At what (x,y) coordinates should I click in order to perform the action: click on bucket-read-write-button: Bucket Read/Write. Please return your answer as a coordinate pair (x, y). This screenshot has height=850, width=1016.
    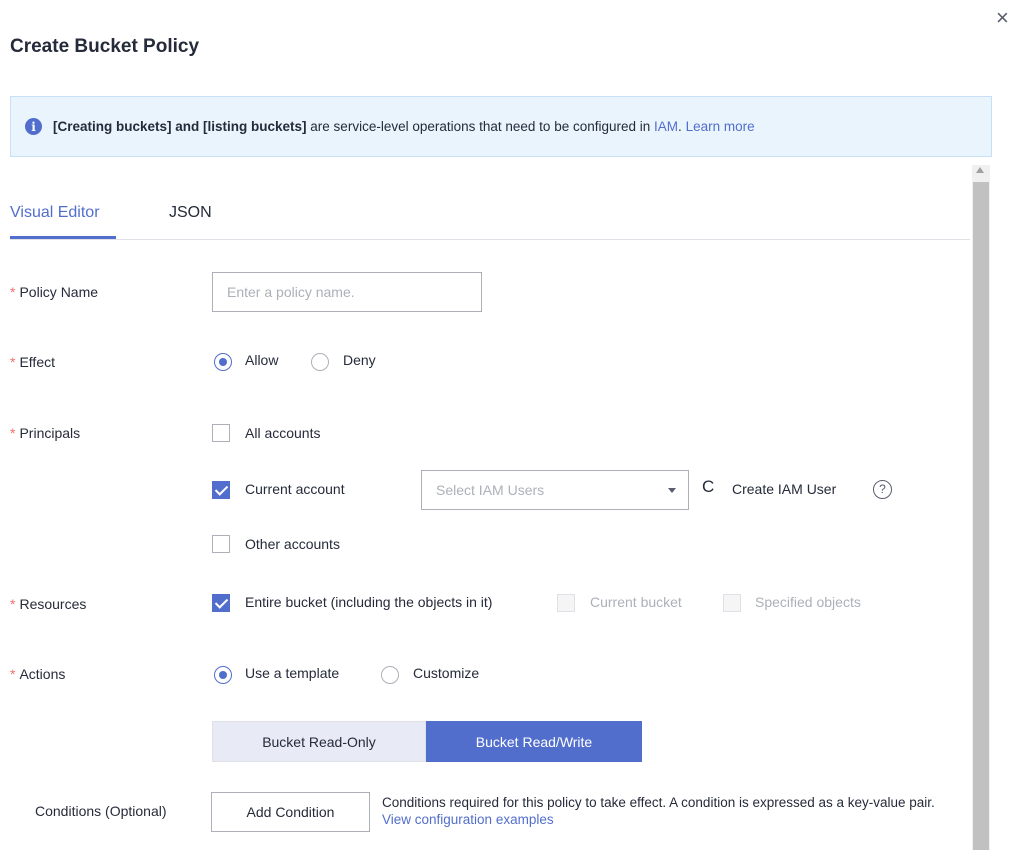
    Looking at the image, I should click on (534, 741).